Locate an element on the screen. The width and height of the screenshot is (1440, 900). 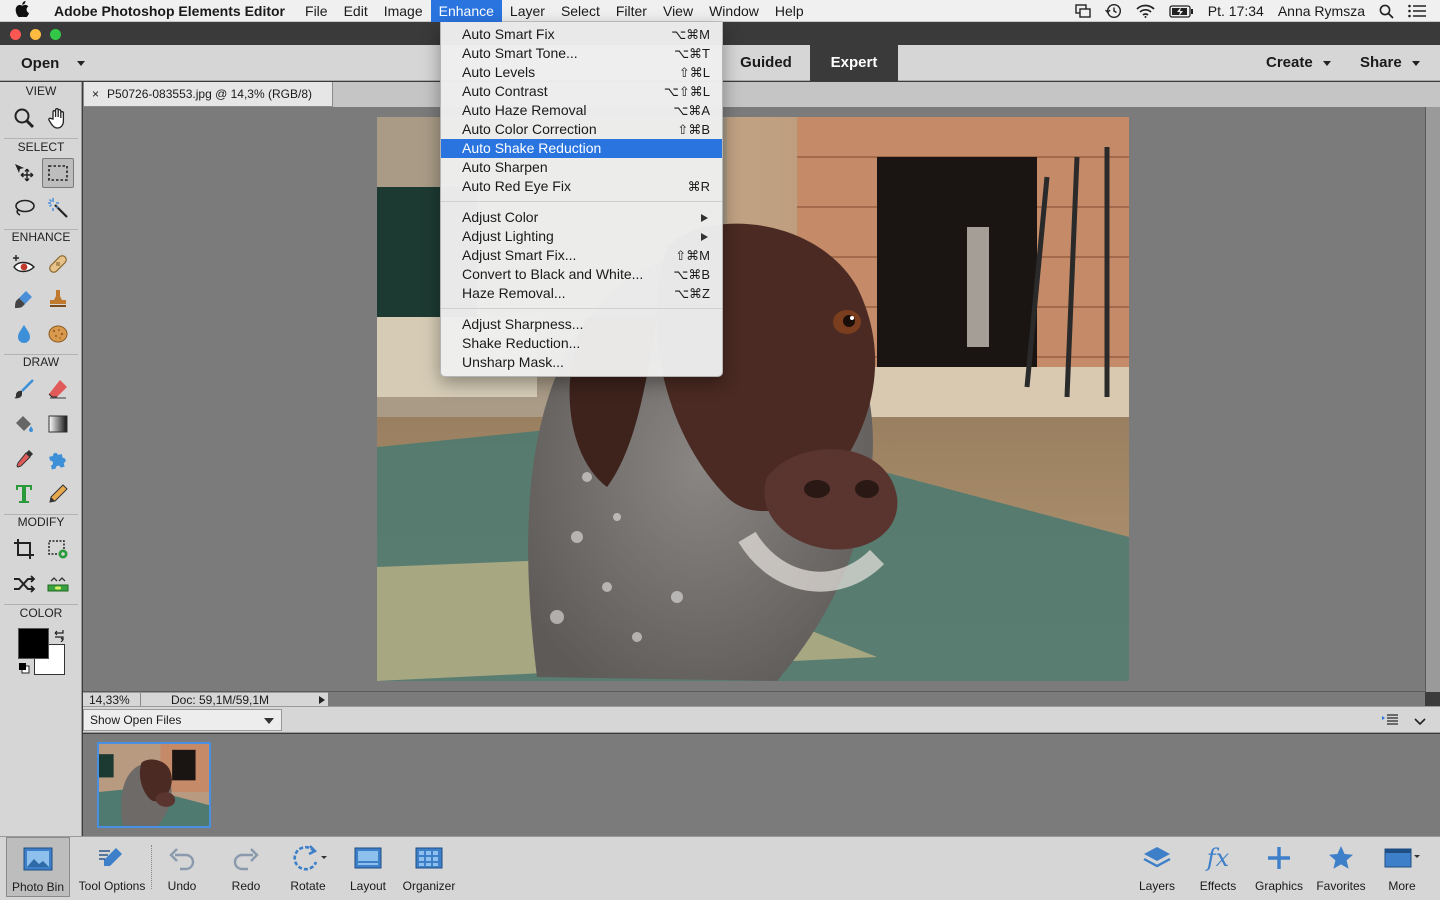
paint-bucket-tool is located at coordinates (24, 424).